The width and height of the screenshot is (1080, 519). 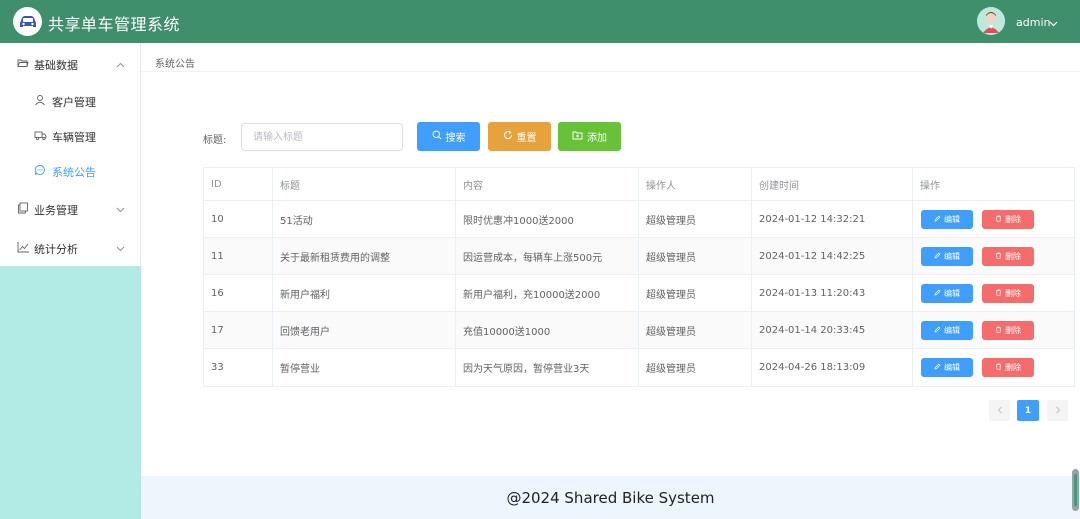 I want to click on add-button-label: 添加, so click(x=597, y=138).